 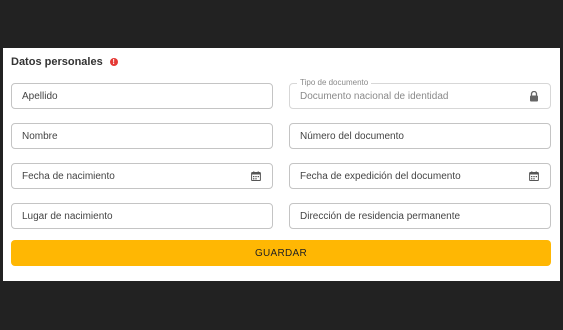 I want to click on fecha-expedicion-field: Fecha de expedición del documento, so click(x=420, y=176).